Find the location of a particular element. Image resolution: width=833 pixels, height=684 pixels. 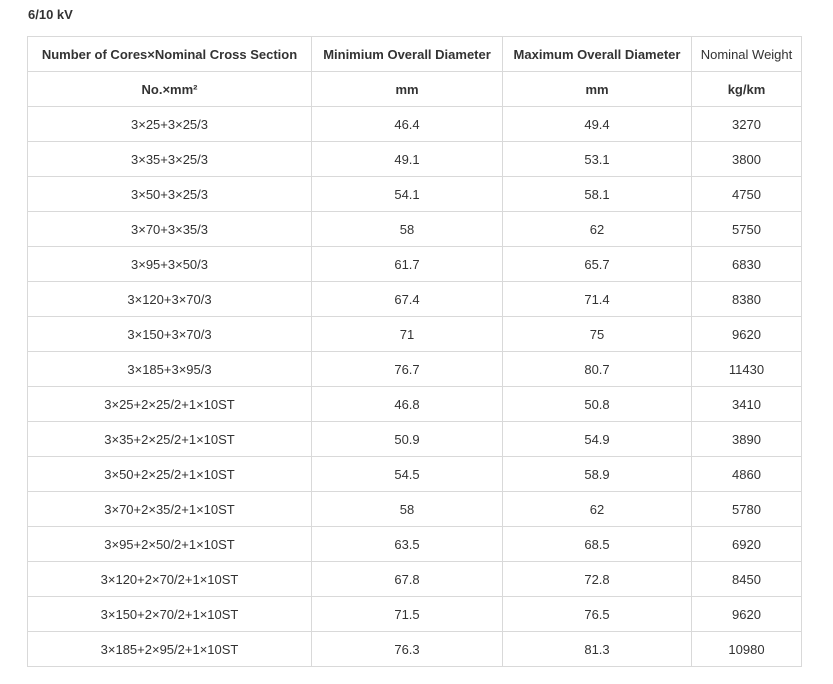

cell-nominal-weight: 6830 is located at coordinates (746, 264).